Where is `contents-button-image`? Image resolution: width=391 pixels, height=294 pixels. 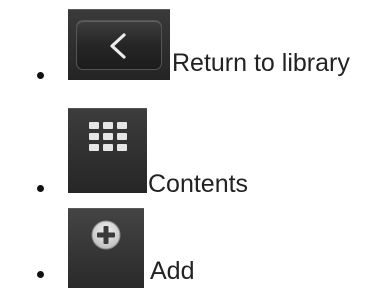
contents-button-image is located at coordinates (107, 150).